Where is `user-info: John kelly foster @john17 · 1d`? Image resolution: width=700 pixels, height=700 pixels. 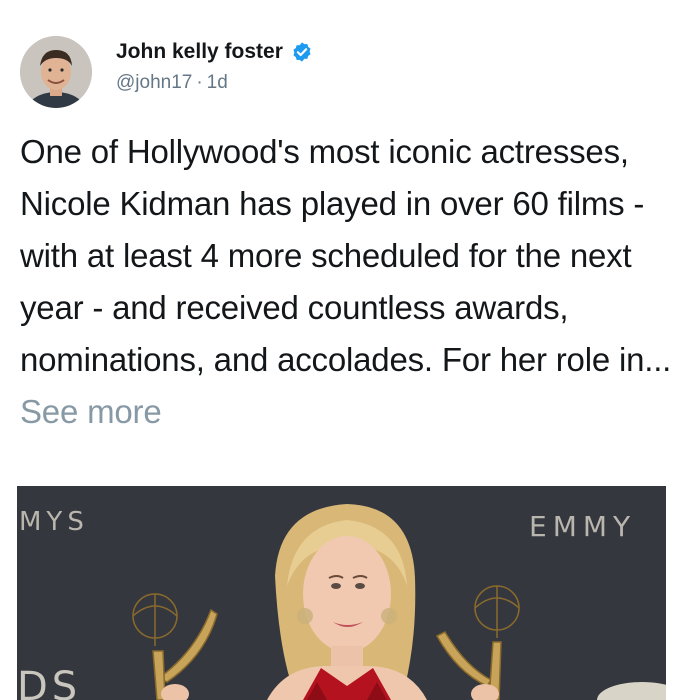 user-info: John kelly foster @john17 · 1d is located at coordinates (214, 66).